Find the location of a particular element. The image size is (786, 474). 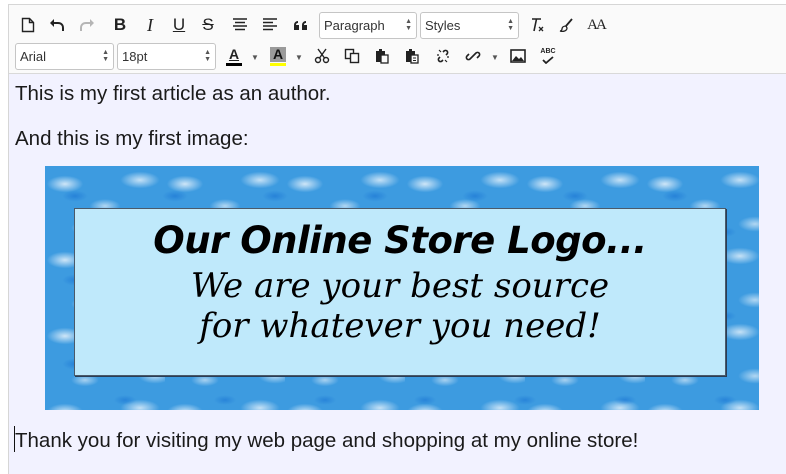

underline-button: U is located at coordinates (179, 25).